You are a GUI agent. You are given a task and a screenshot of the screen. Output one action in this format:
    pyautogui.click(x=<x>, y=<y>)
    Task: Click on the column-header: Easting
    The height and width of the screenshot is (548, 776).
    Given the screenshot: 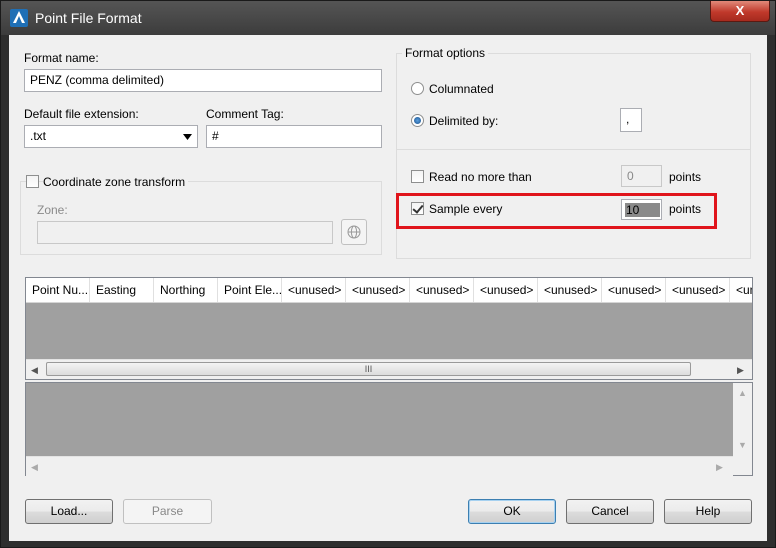 What is the action you would take?
    pyautogui.click(x=122, y=290)
    